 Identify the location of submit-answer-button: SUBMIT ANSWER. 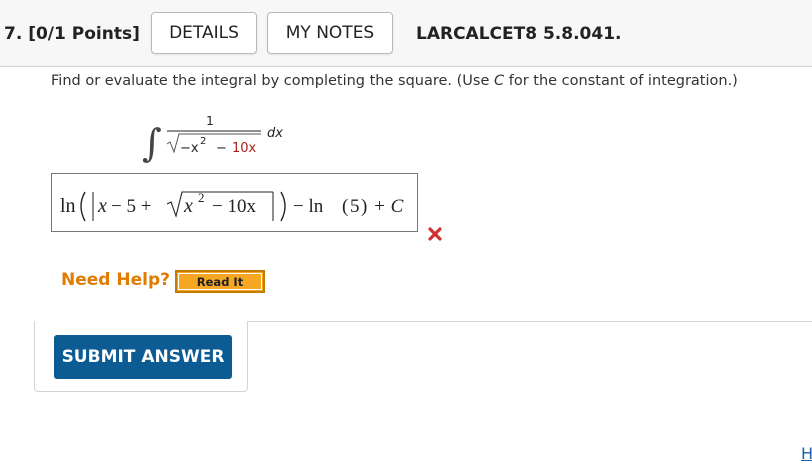
(143, 357).